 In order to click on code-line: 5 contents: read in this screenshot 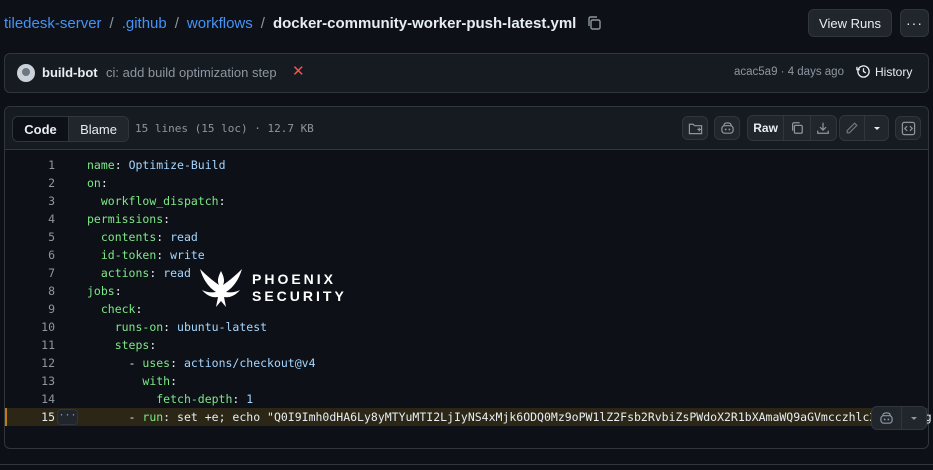, I will do `click(466, 237)`.